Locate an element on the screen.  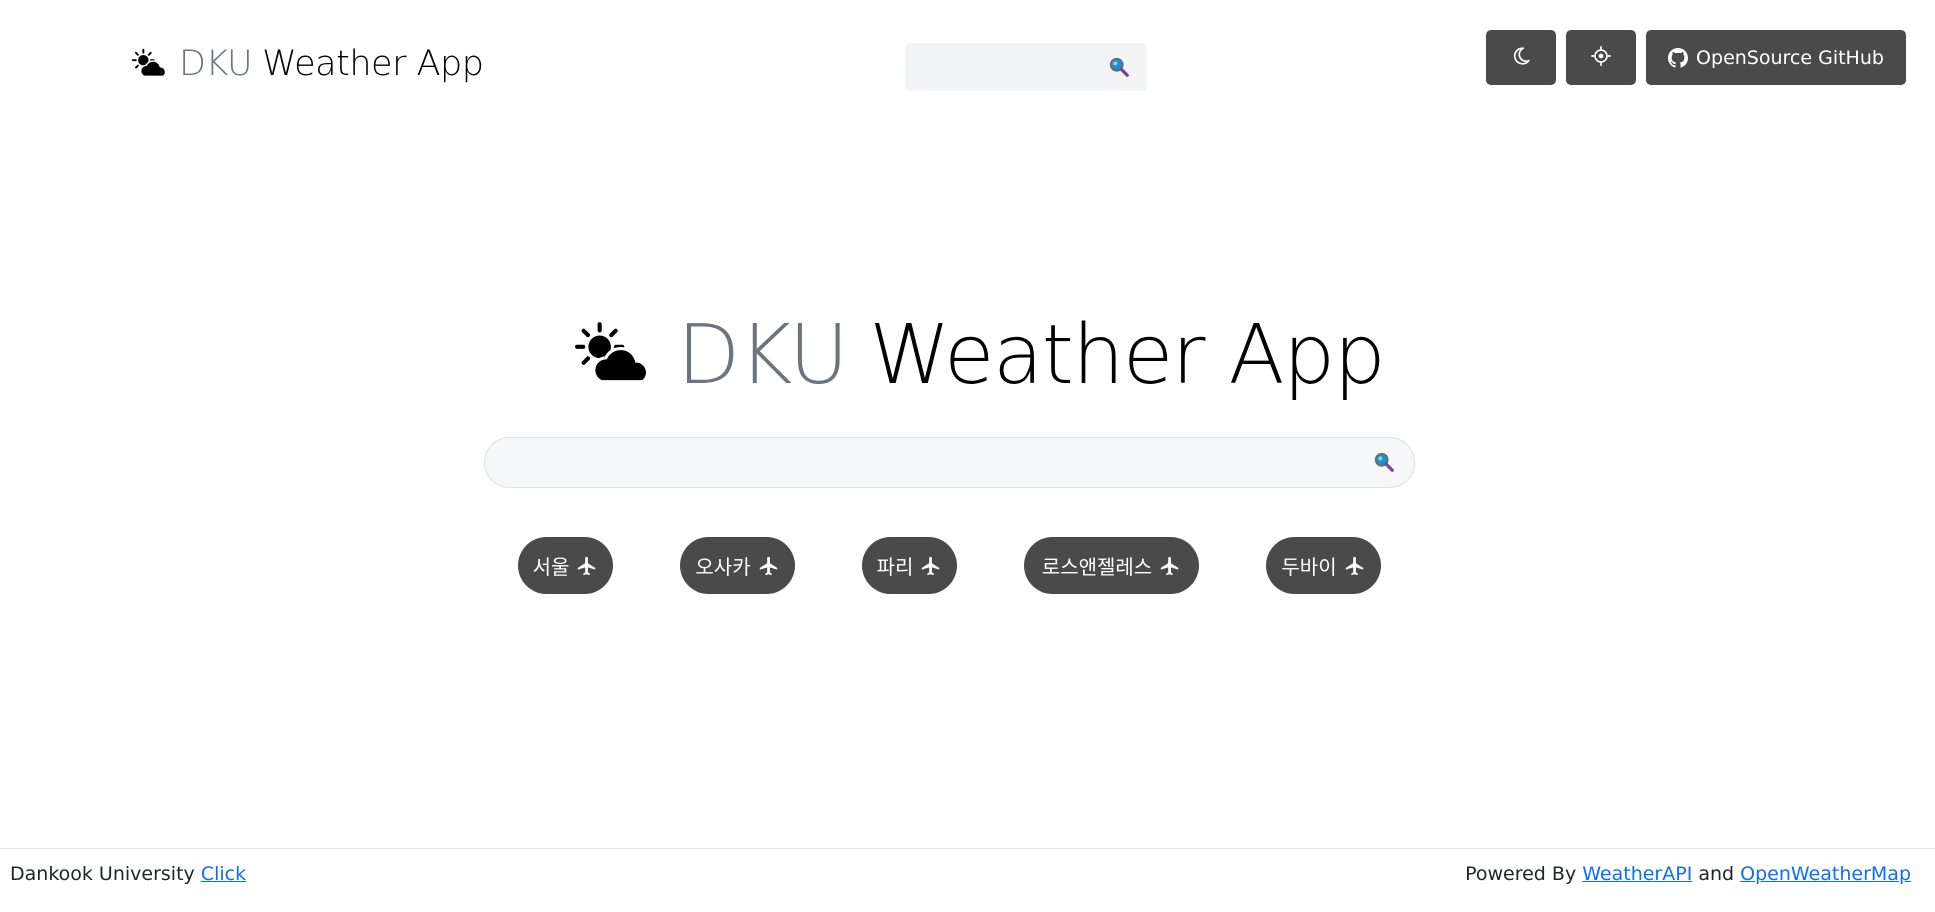
city-label: 파리 is located at coordinates (895, 567).